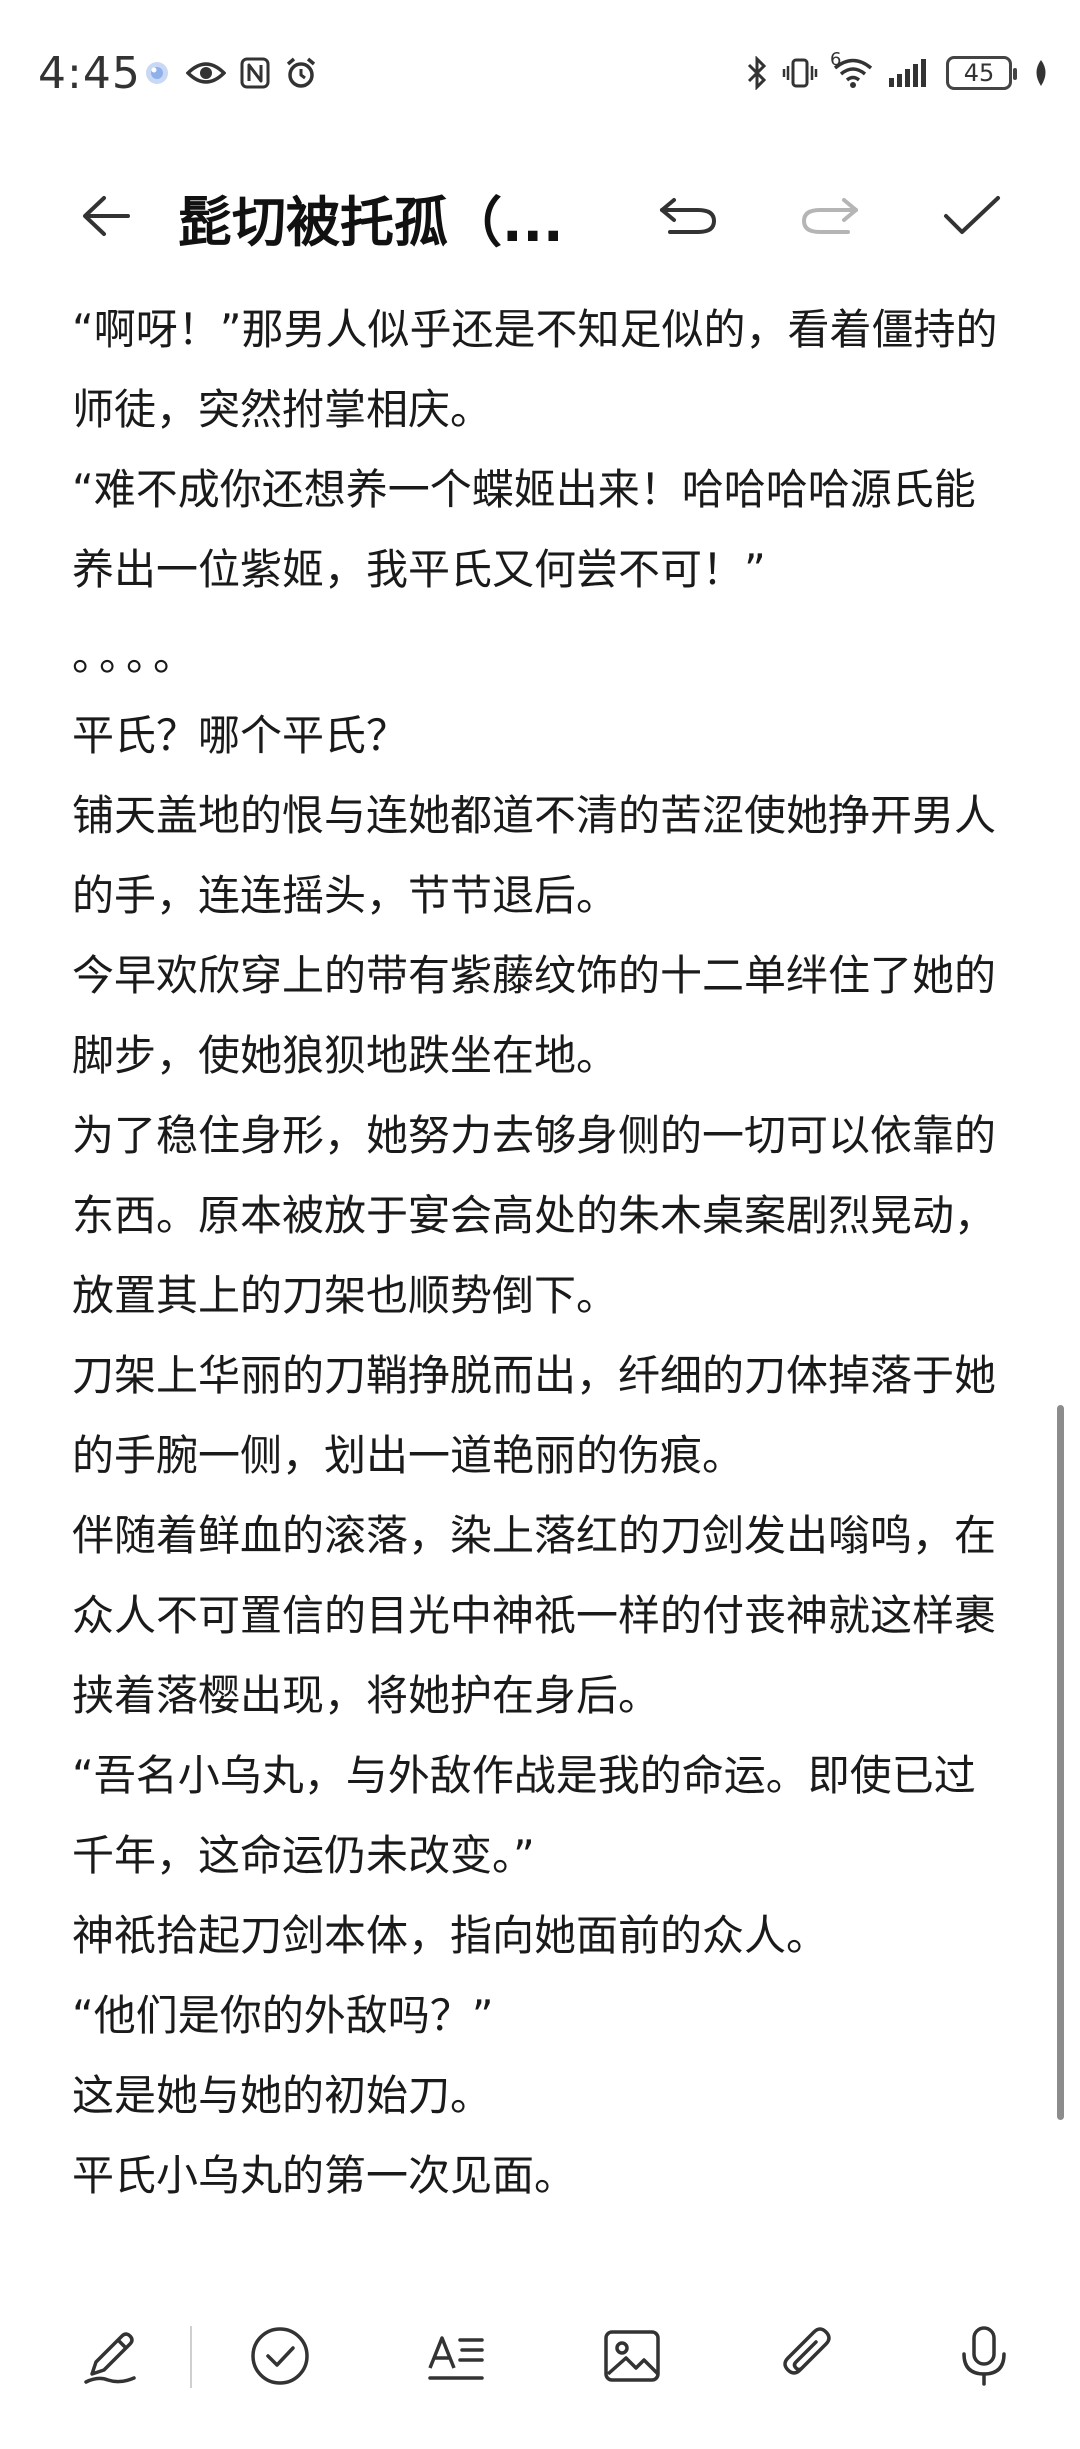 This screenshot has width=1080, height=2449. I want to click on status-time: 4:45, so click(89, 73).